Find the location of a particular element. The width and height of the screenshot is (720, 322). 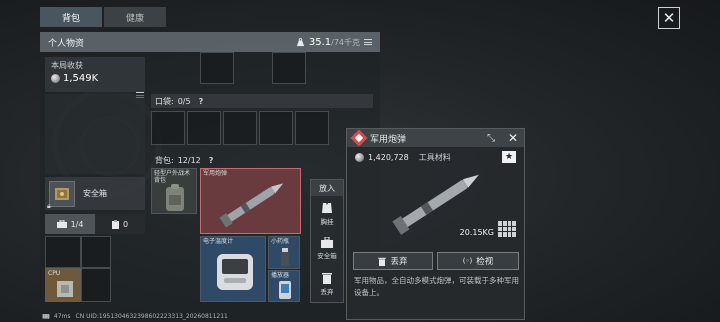

lock-icon: 🔒︎ is located at coordinates (49, 206).